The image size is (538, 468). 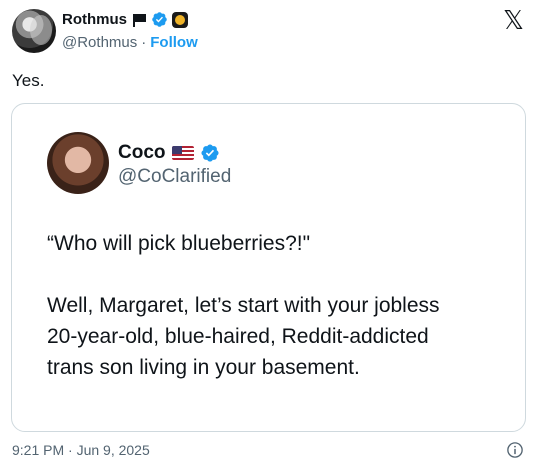 What do you see at coordinates (99, 42) in the screenshot?
I see `author-handle: @Rothmus` at bounding box center [99, 42].